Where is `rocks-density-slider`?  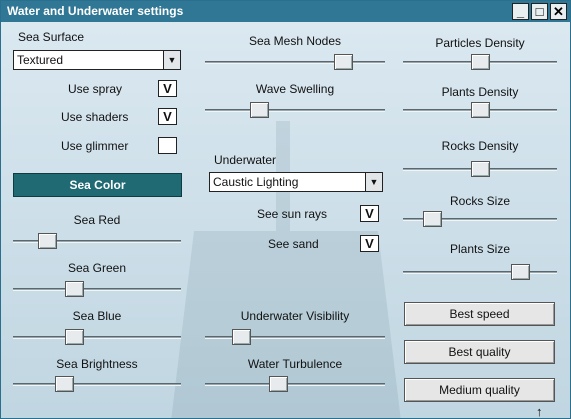 rocks-density-slider is located at coordinates (480, 169).